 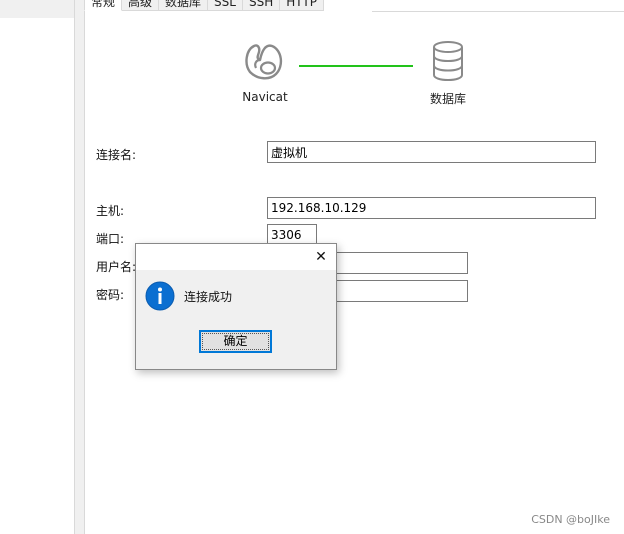 What do you see at coordinates (110, 295) in the screenshot?
I see `password-label: 密码:` at bounding box center [110, 295].